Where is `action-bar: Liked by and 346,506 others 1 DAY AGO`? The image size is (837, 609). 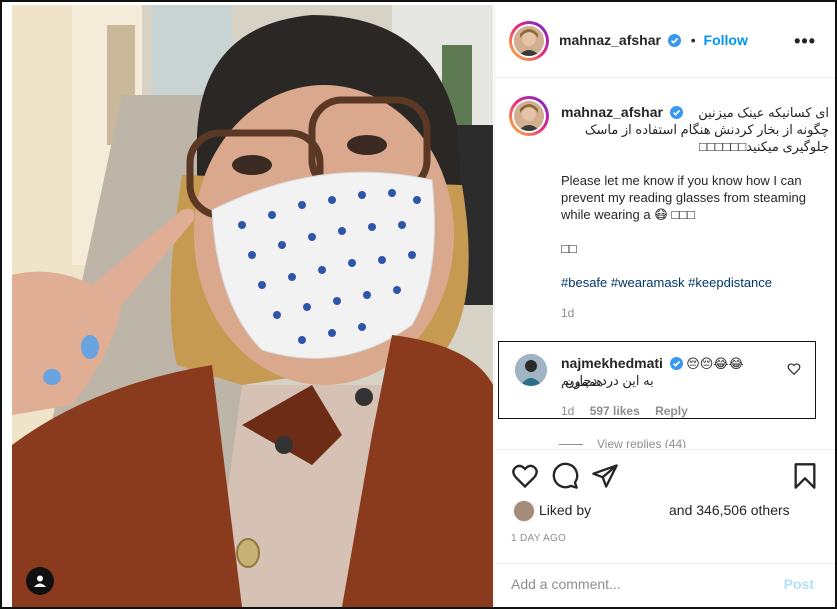 action-bar: Liked by and 346,506 others 1 DAY AGO is located at coordinates (665, 506).